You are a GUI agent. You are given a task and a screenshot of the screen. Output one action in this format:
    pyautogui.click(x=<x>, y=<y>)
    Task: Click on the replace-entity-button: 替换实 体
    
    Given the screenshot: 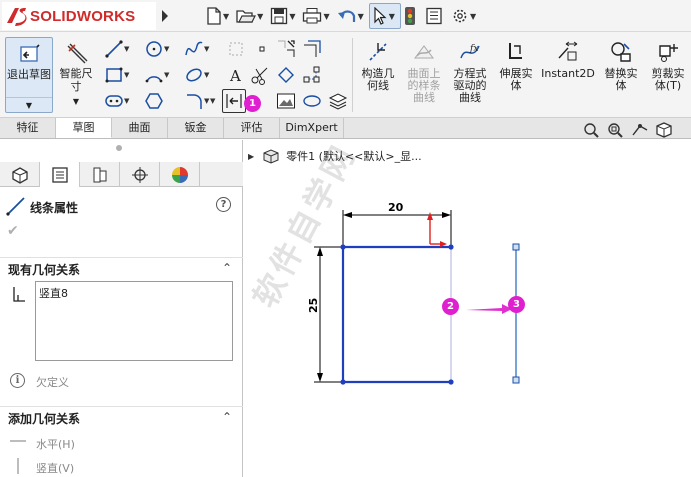 What is the action you would take?
    pyautogui.click(x=621, y=75)
    